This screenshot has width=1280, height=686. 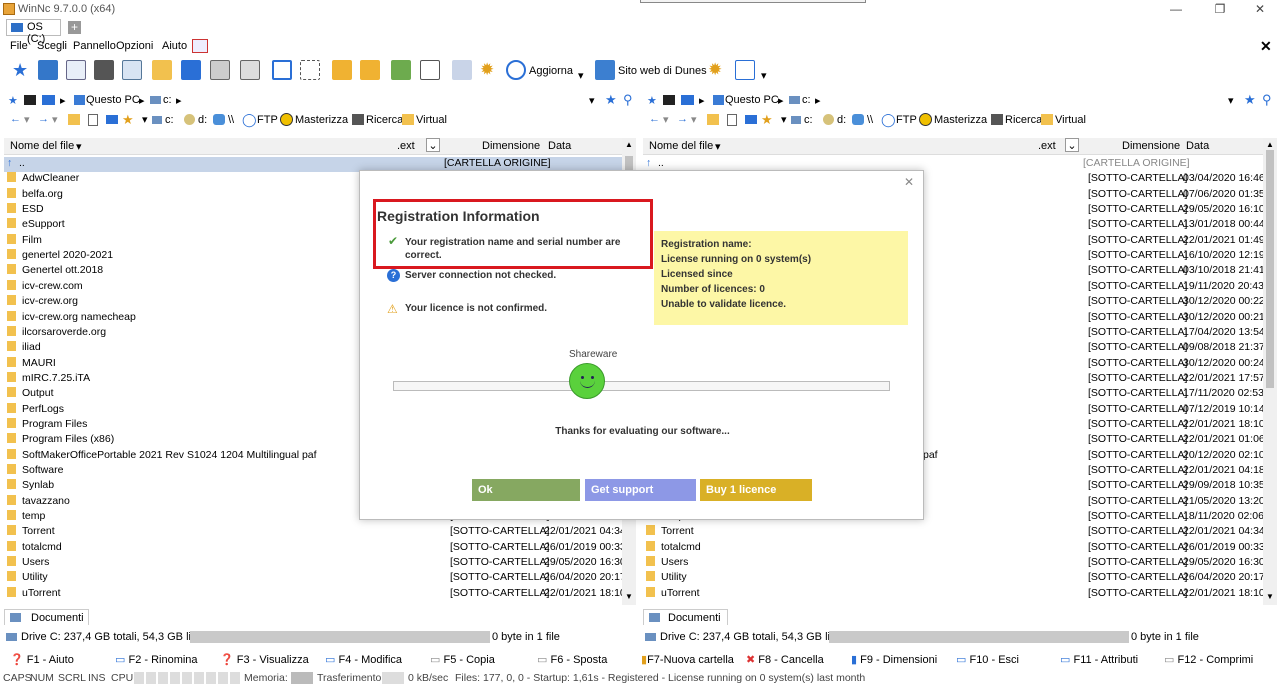 What do you see at coordinates (282, 70) in the screenshot?
I see `split-vertical-icon` at bounding box center [282, 70].